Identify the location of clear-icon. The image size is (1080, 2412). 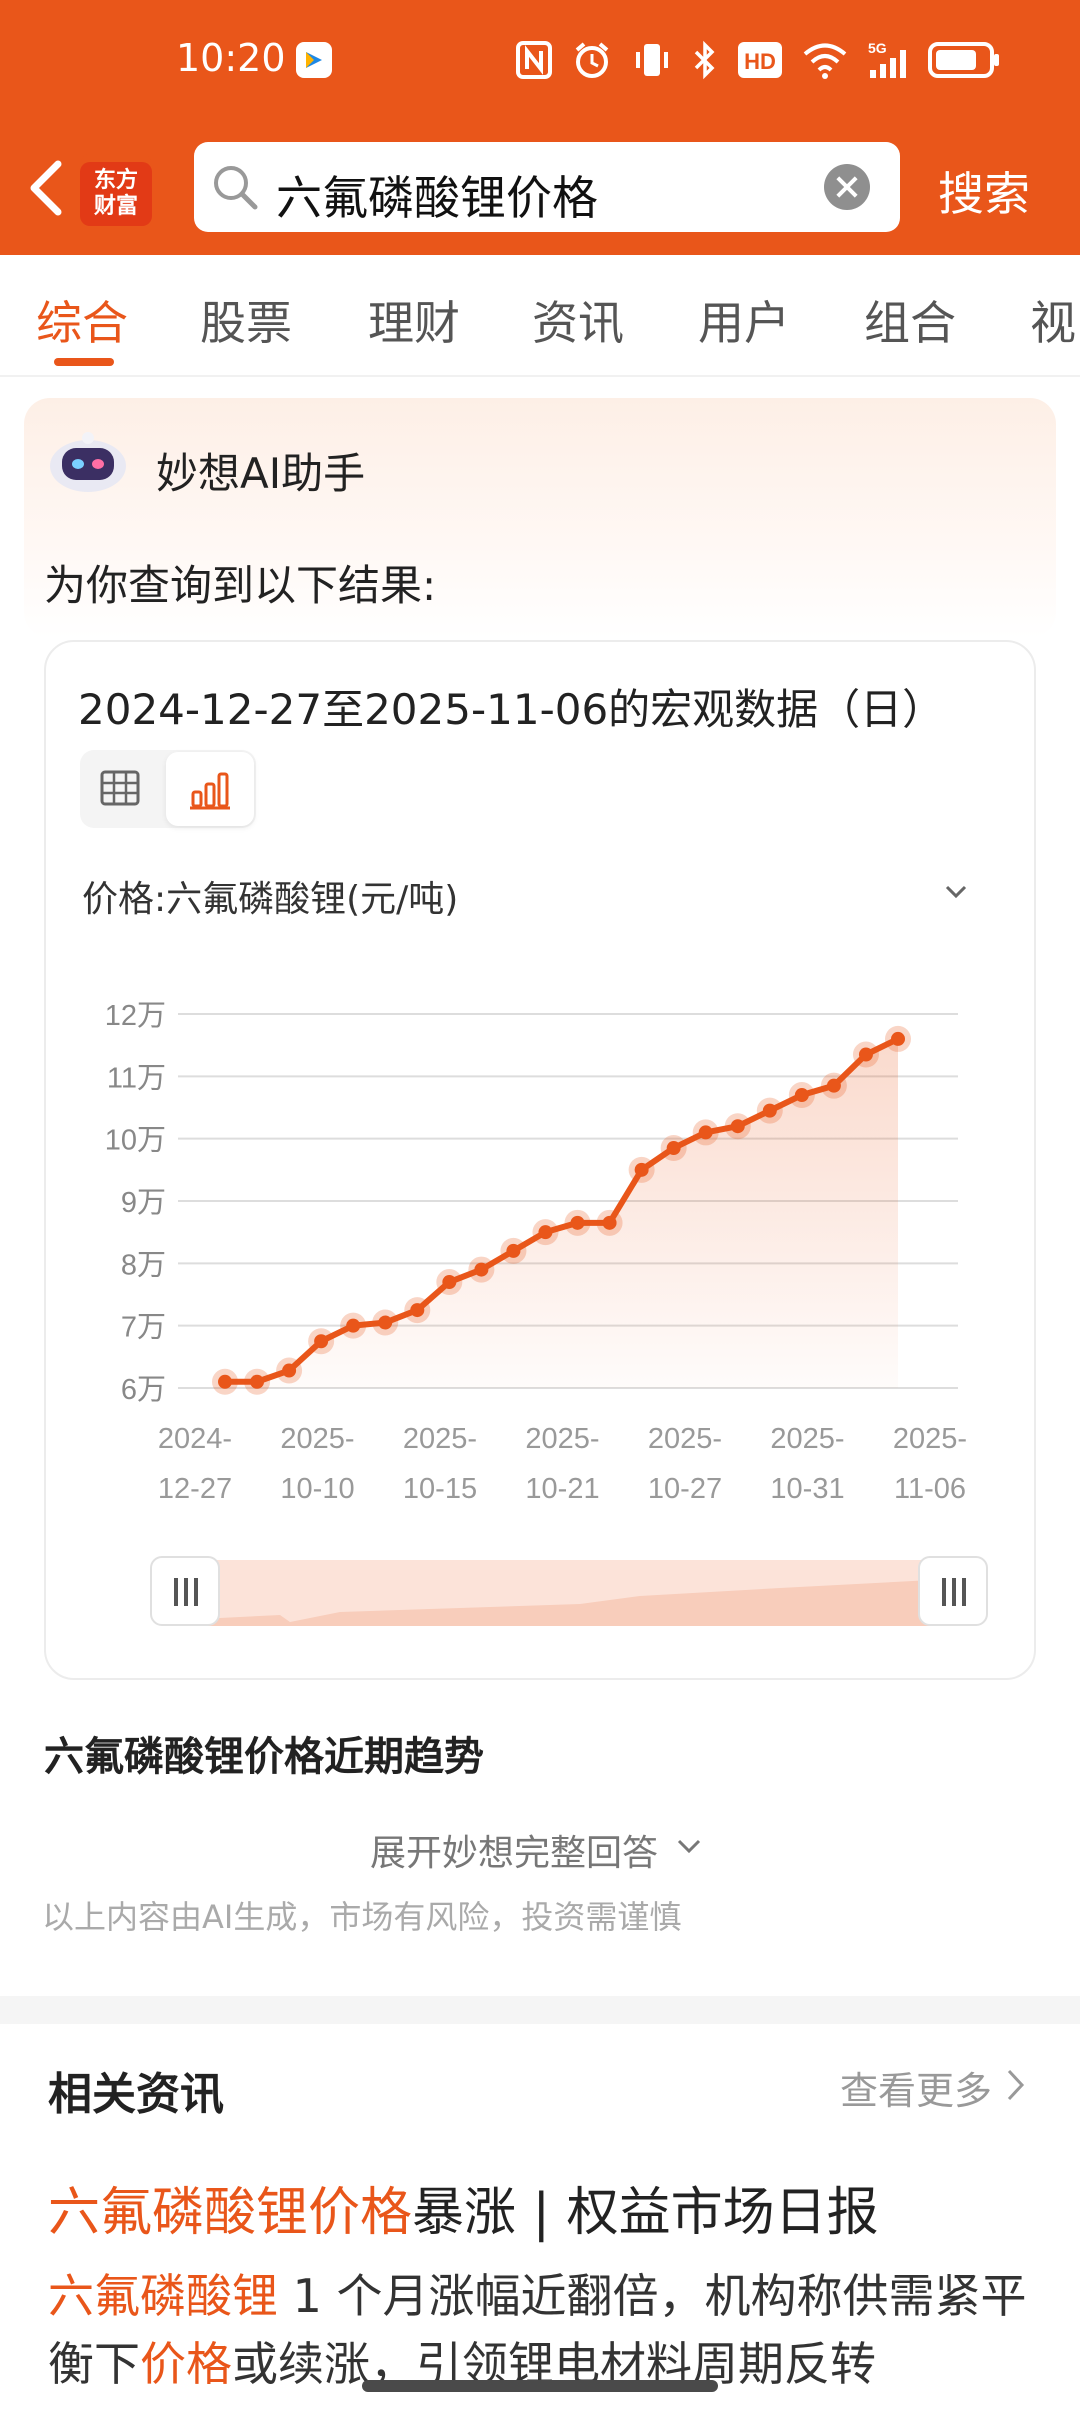
(847, 187).